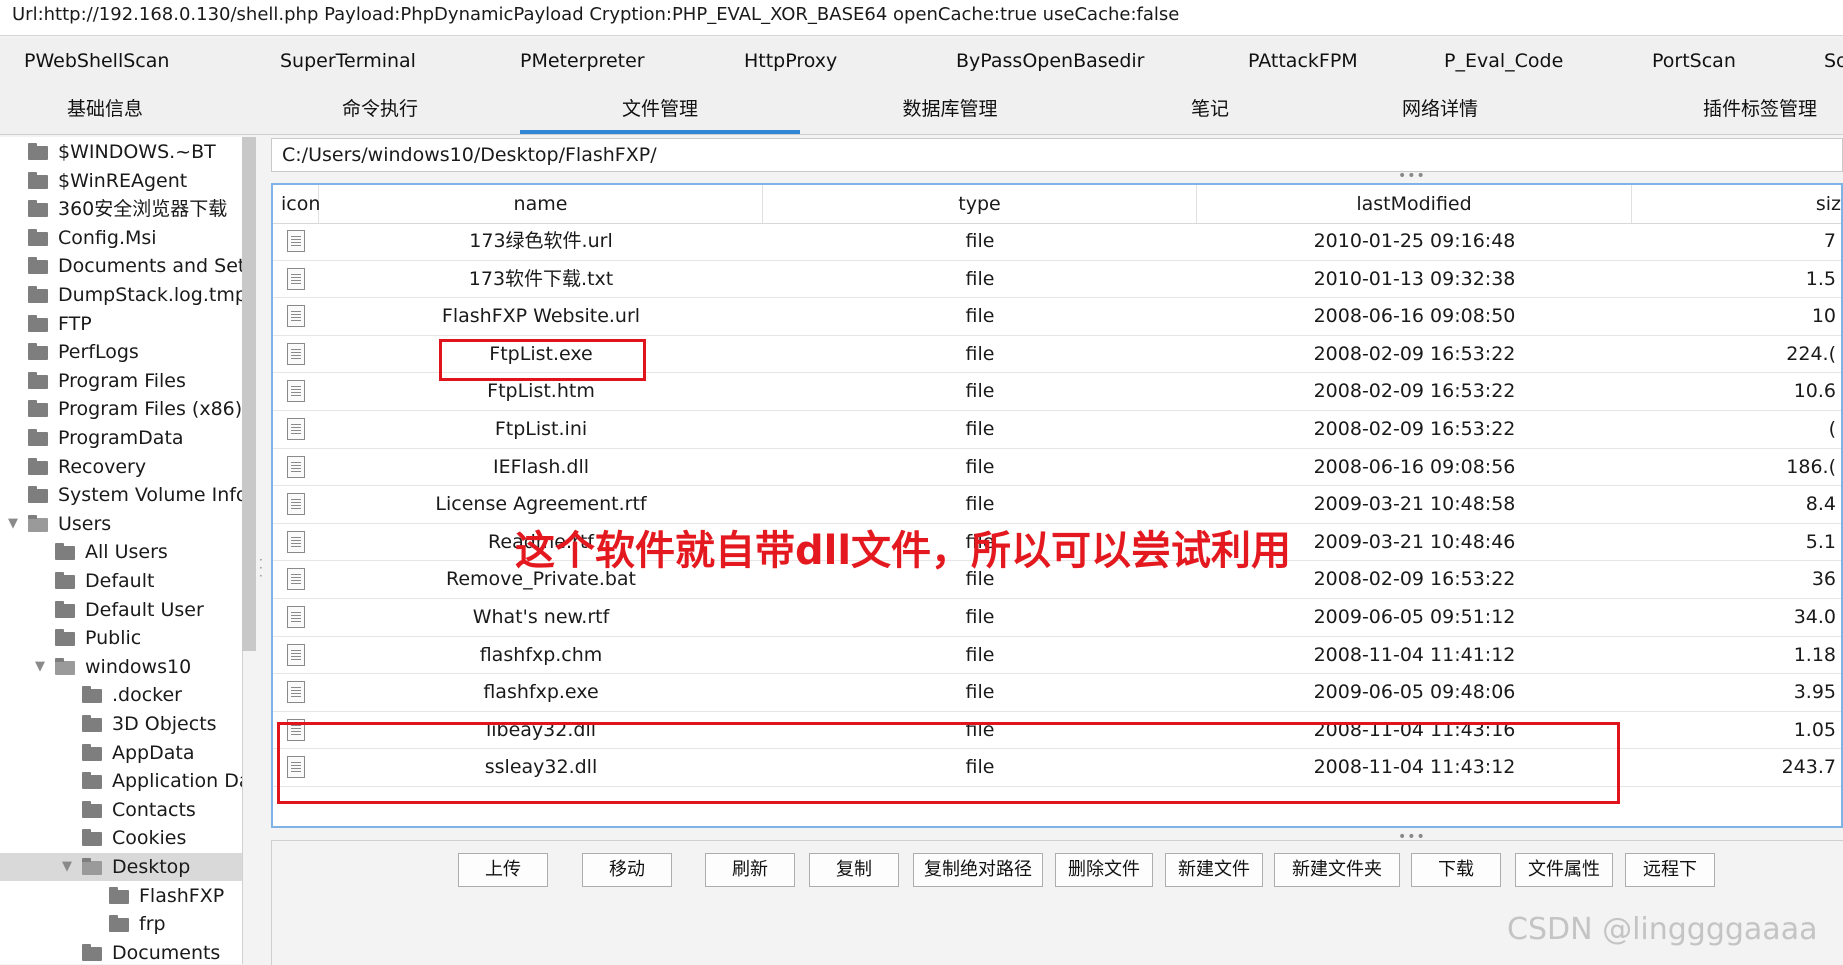  What do you see at coordinates (1104, 870) in the screenshot?
I see `toolbar-button-5: 删除文件` at bounding box center [1104, 870].